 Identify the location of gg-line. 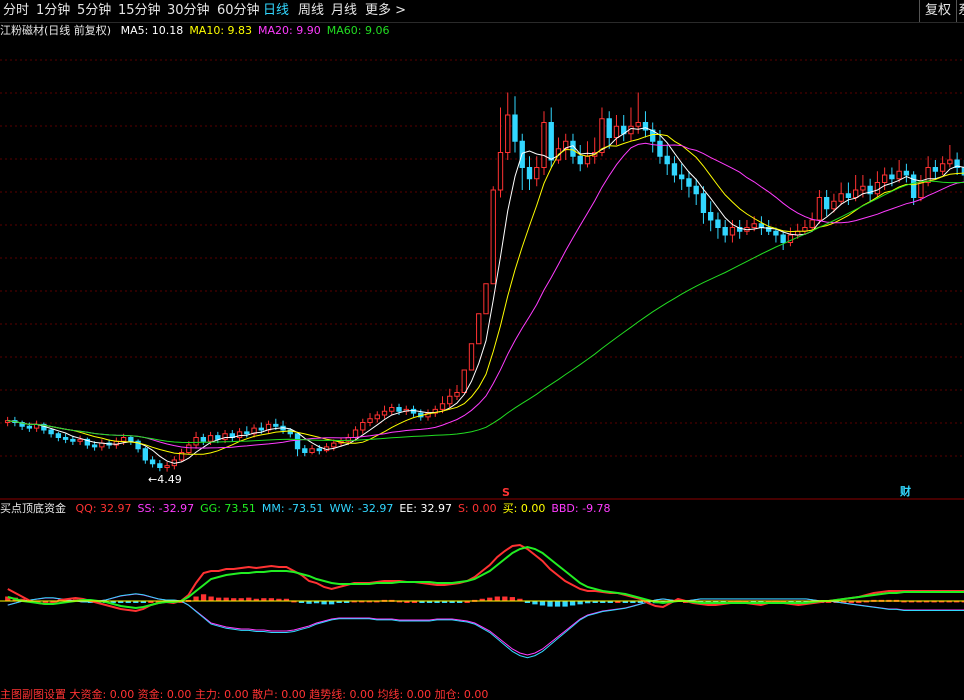
(485, 577).